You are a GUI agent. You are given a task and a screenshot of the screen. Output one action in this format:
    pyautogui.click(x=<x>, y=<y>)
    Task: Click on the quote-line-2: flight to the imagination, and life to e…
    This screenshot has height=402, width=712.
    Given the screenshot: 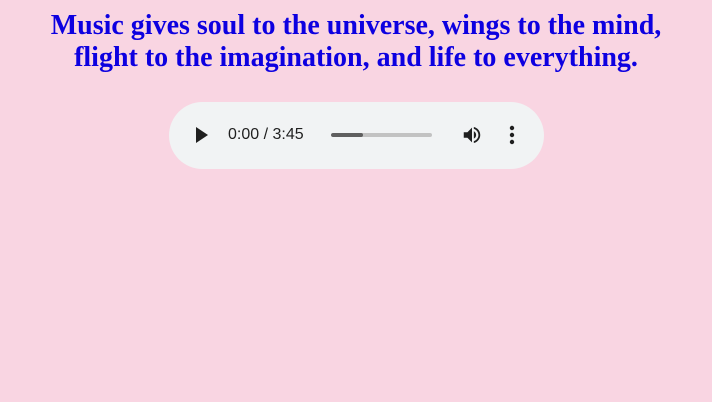 What is the action you would take?
    pyautogui.click(x=356, y=57)
    